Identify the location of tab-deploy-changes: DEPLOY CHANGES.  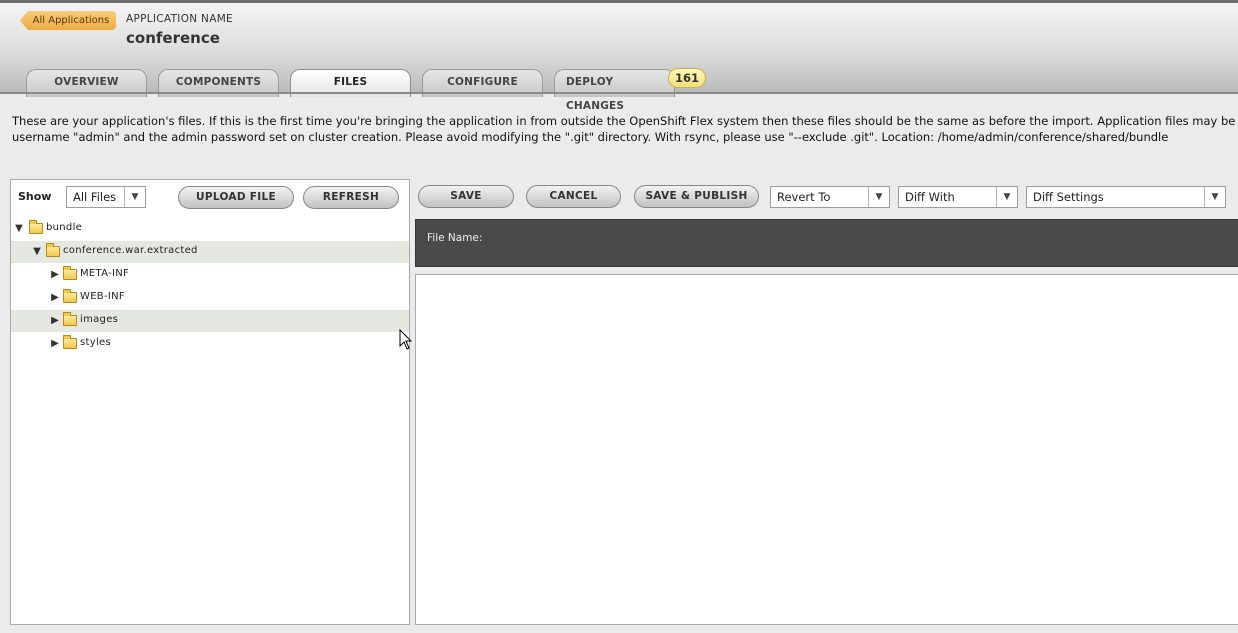
(614, 90).